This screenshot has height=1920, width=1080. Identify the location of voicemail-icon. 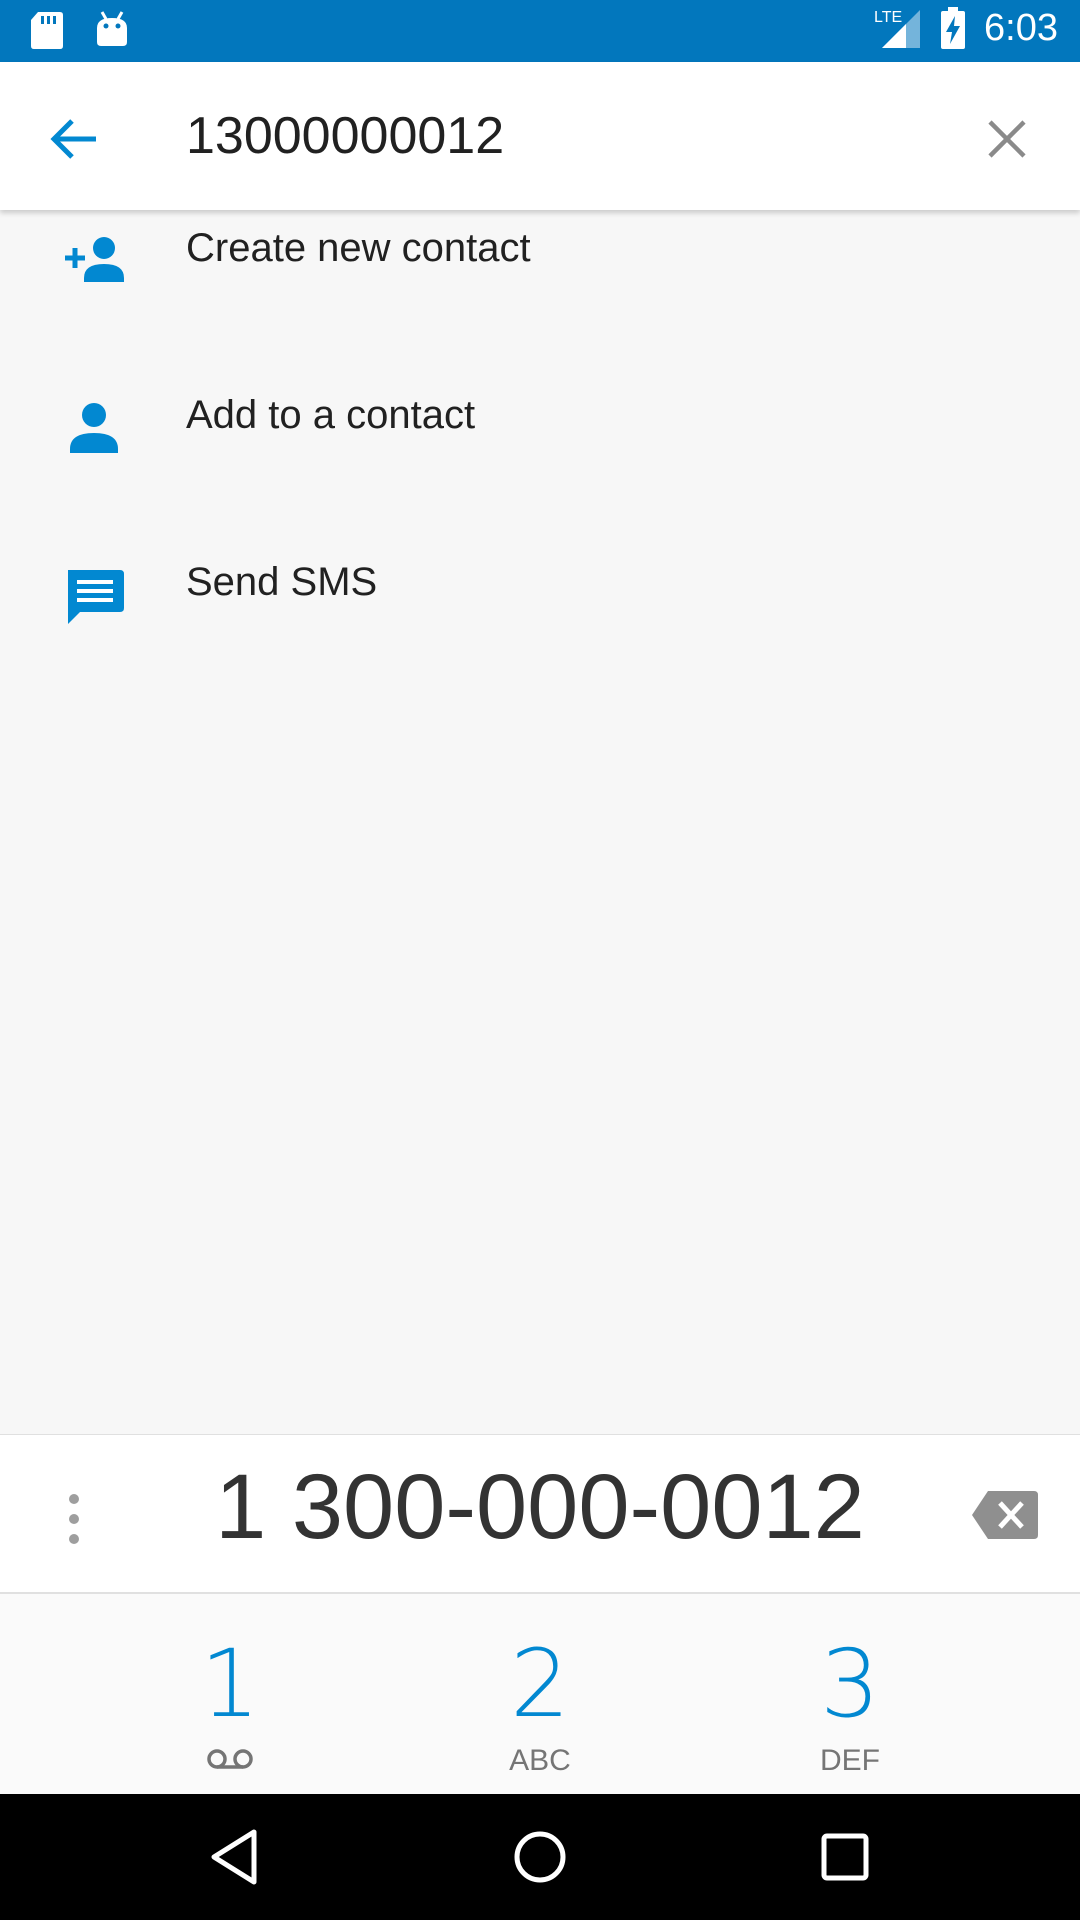
(230, 1759).